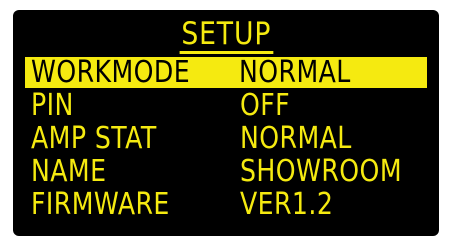 This screenshot has width=453, height=248. I want to click on menu-row-name: NAME SHOWROOM, so click(226, 172).